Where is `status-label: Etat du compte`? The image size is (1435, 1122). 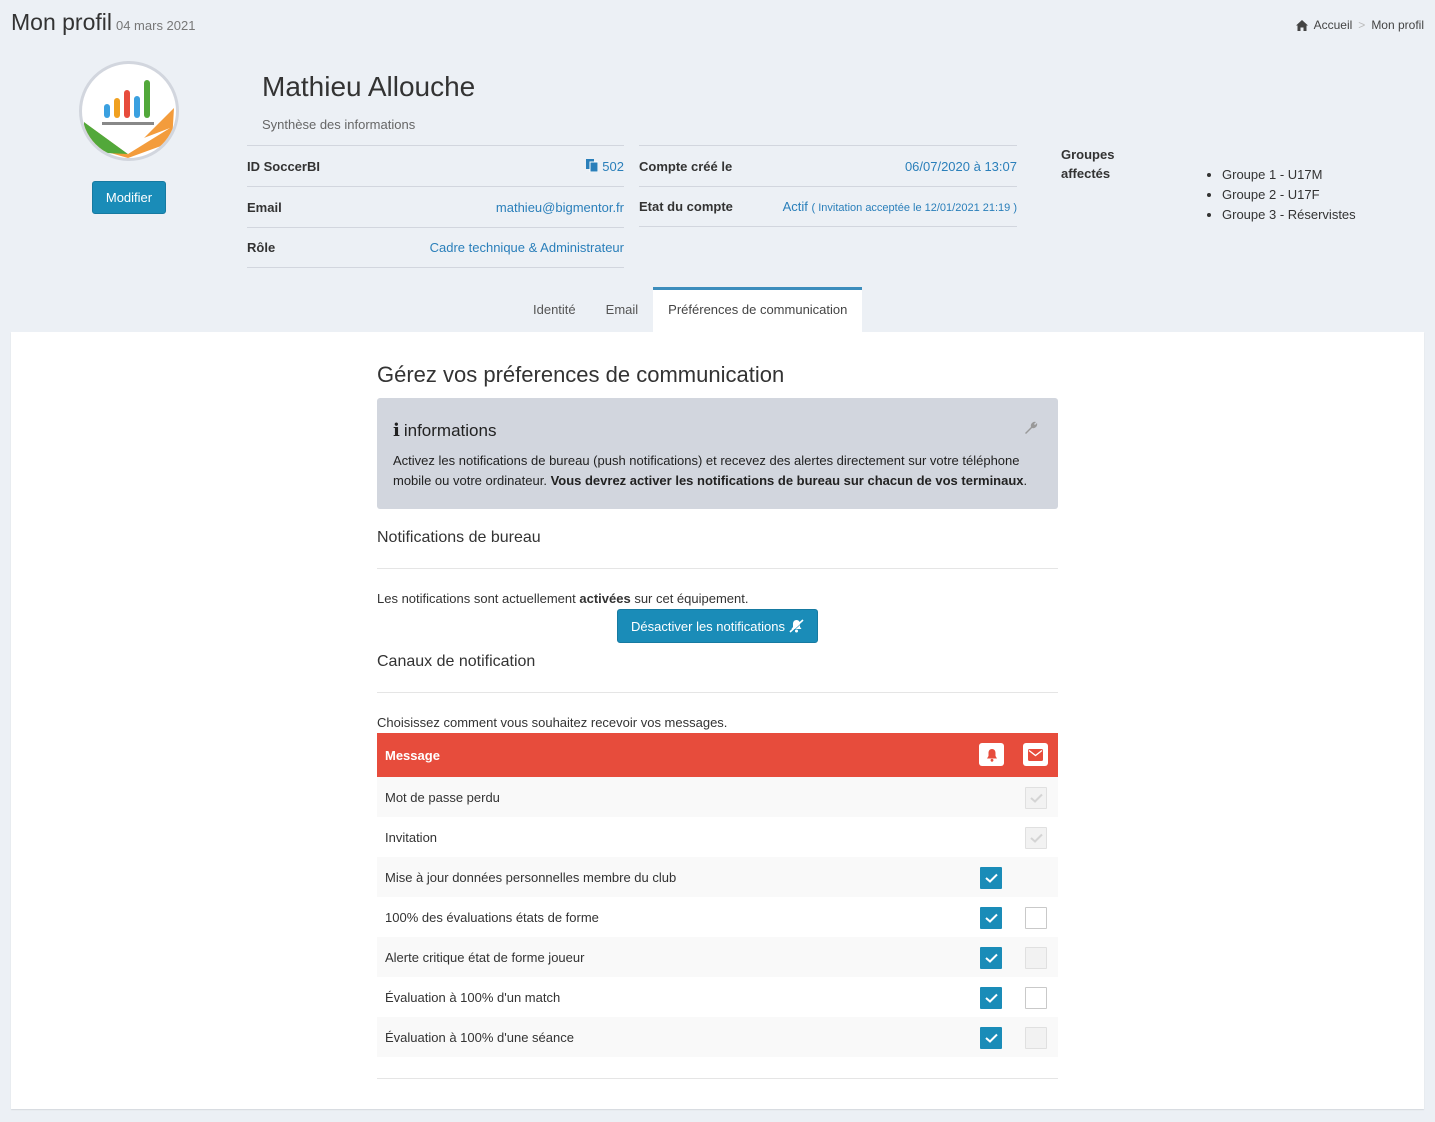 status-label: Etat du compte is located at coordinates (686, 206).